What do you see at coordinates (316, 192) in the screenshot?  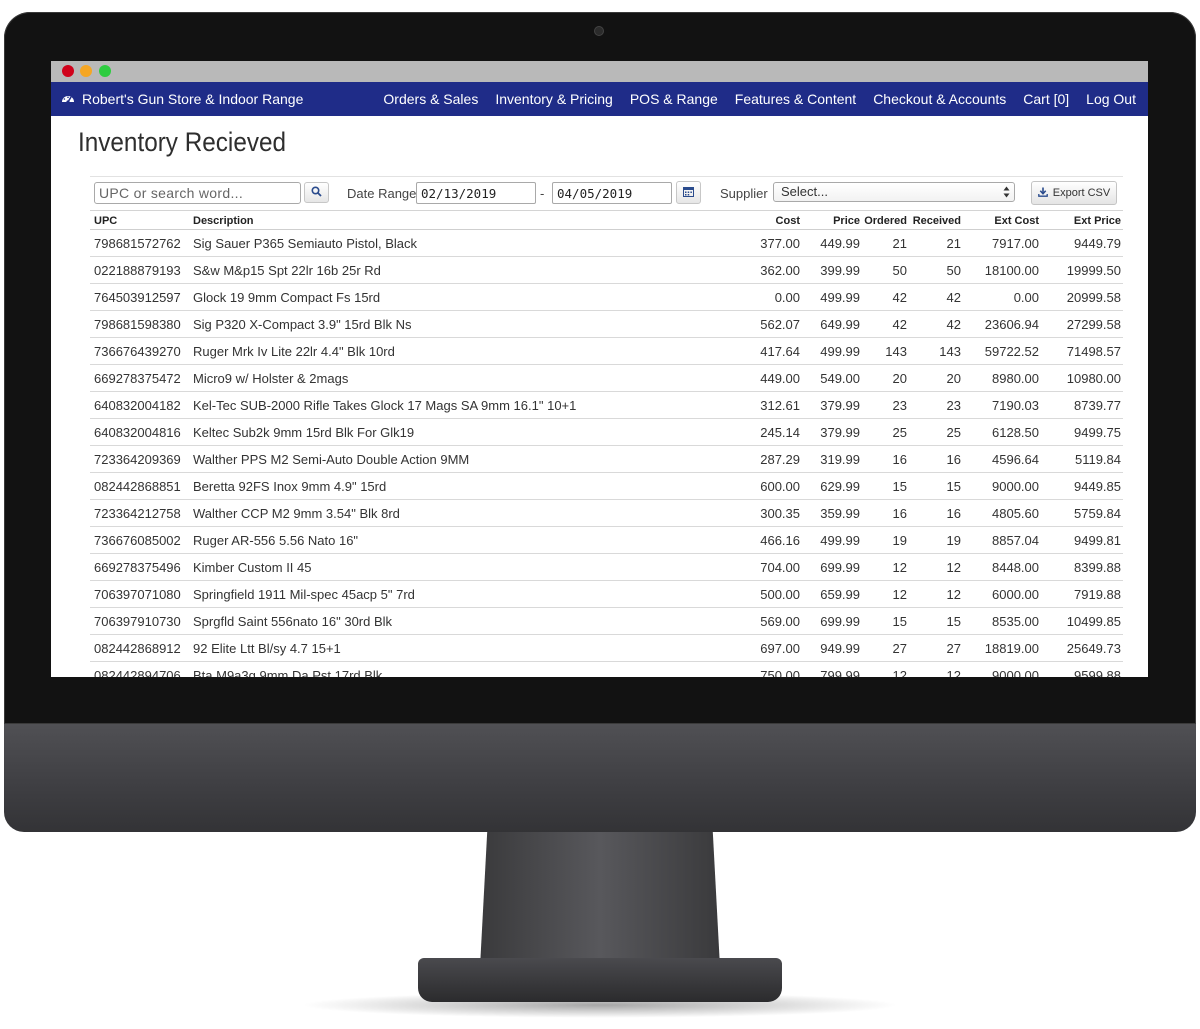 I see `search-button` at bounding box center [316, 192].